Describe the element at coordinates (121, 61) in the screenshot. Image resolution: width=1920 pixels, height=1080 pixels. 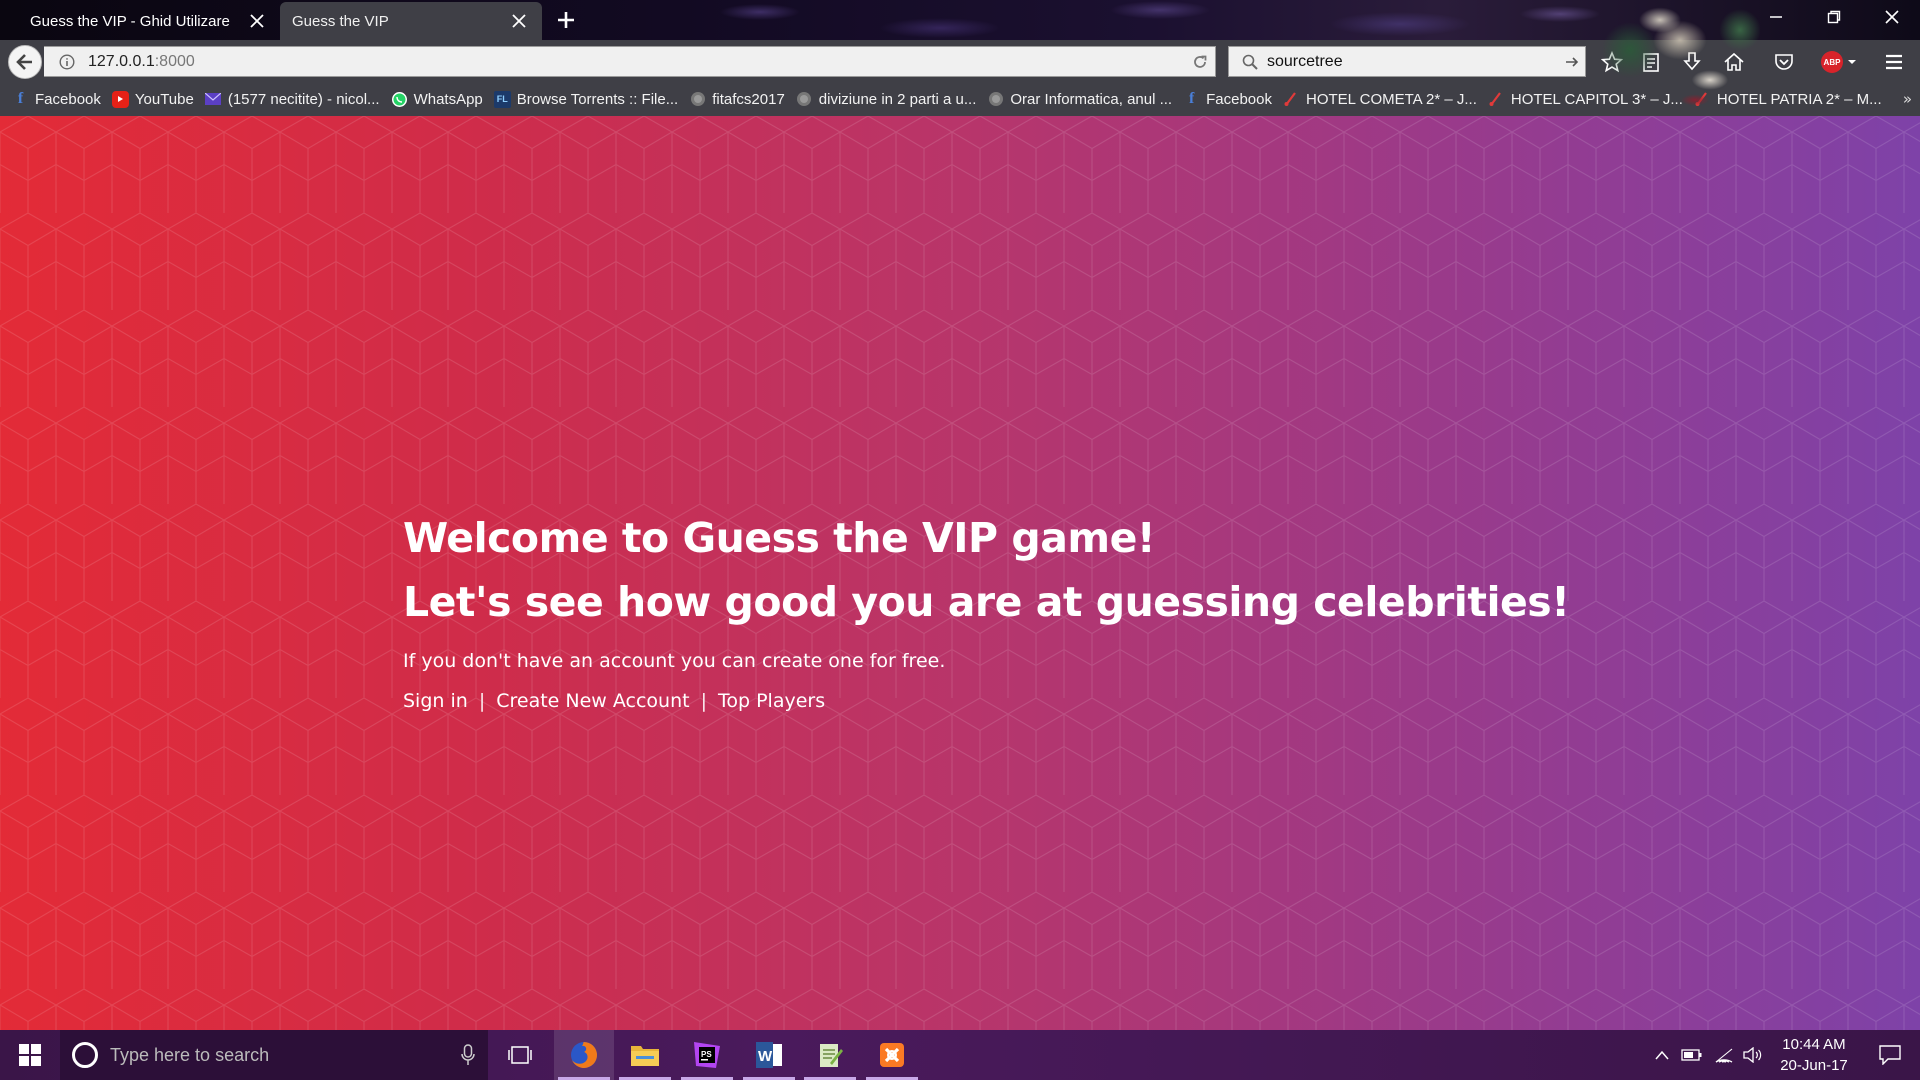
I see `url-host: 127.0.0.1` at that location.